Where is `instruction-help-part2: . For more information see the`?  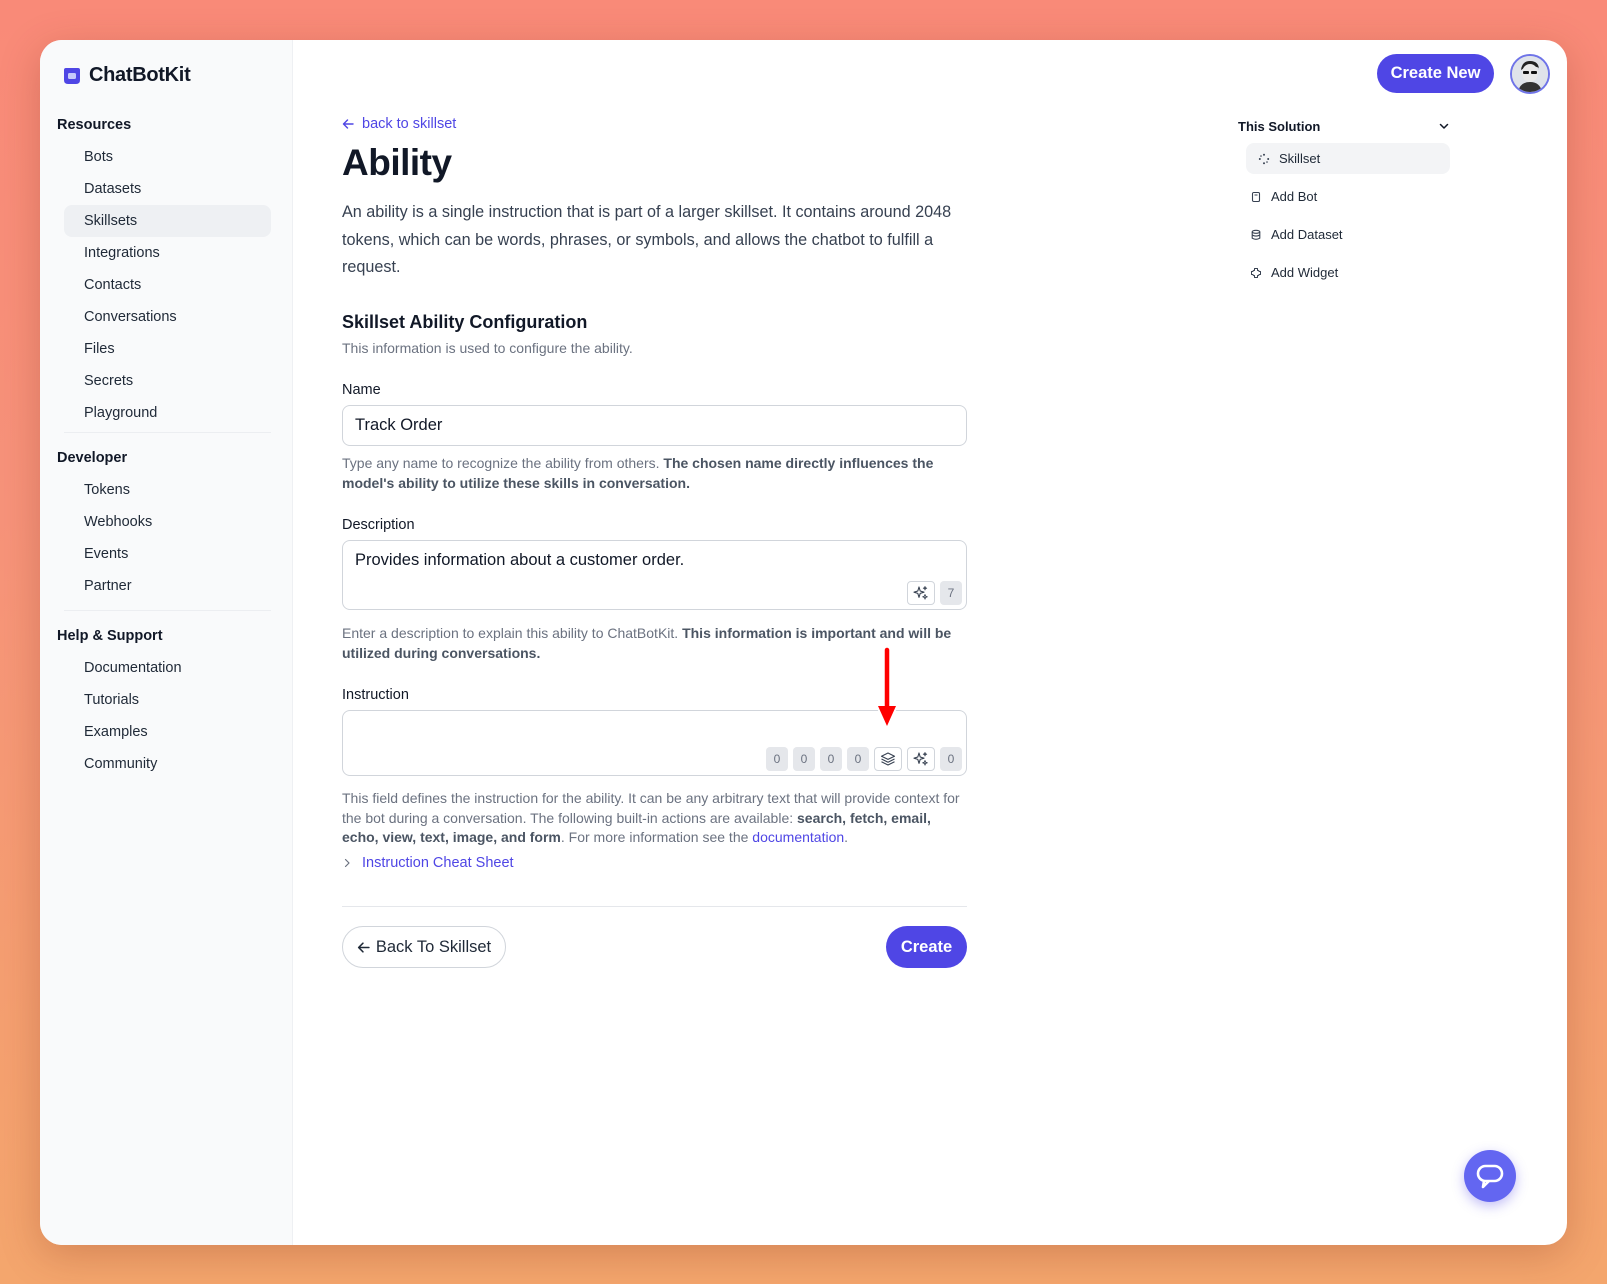 instruction-help-part2: . For more information see the is located at coordinates (656, 837).